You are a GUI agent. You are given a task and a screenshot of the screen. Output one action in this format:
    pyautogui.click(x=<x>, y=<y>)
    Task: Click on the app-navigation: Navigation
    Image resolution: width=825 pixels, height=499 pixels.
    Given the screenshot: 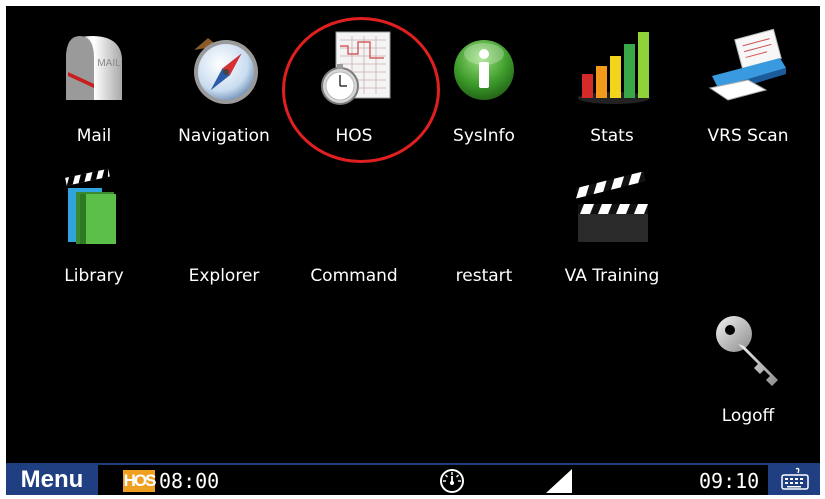 What is the action you would take?
    pyautogui.click(x=224, y=76)
    